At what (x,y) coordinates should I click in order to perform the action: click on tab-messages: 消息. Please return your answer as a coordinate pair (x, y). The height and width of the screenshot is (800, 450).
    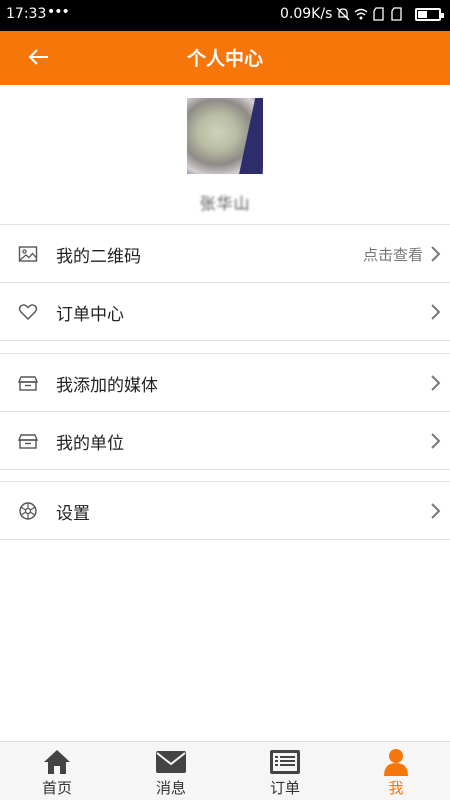
    Looking at the image, I should click on (171, 771).